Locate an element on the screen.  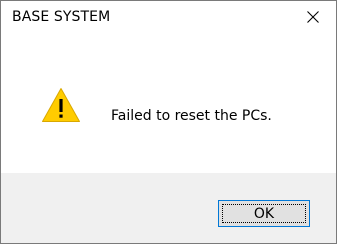
warning-icon is located at coordinates (61, 105).